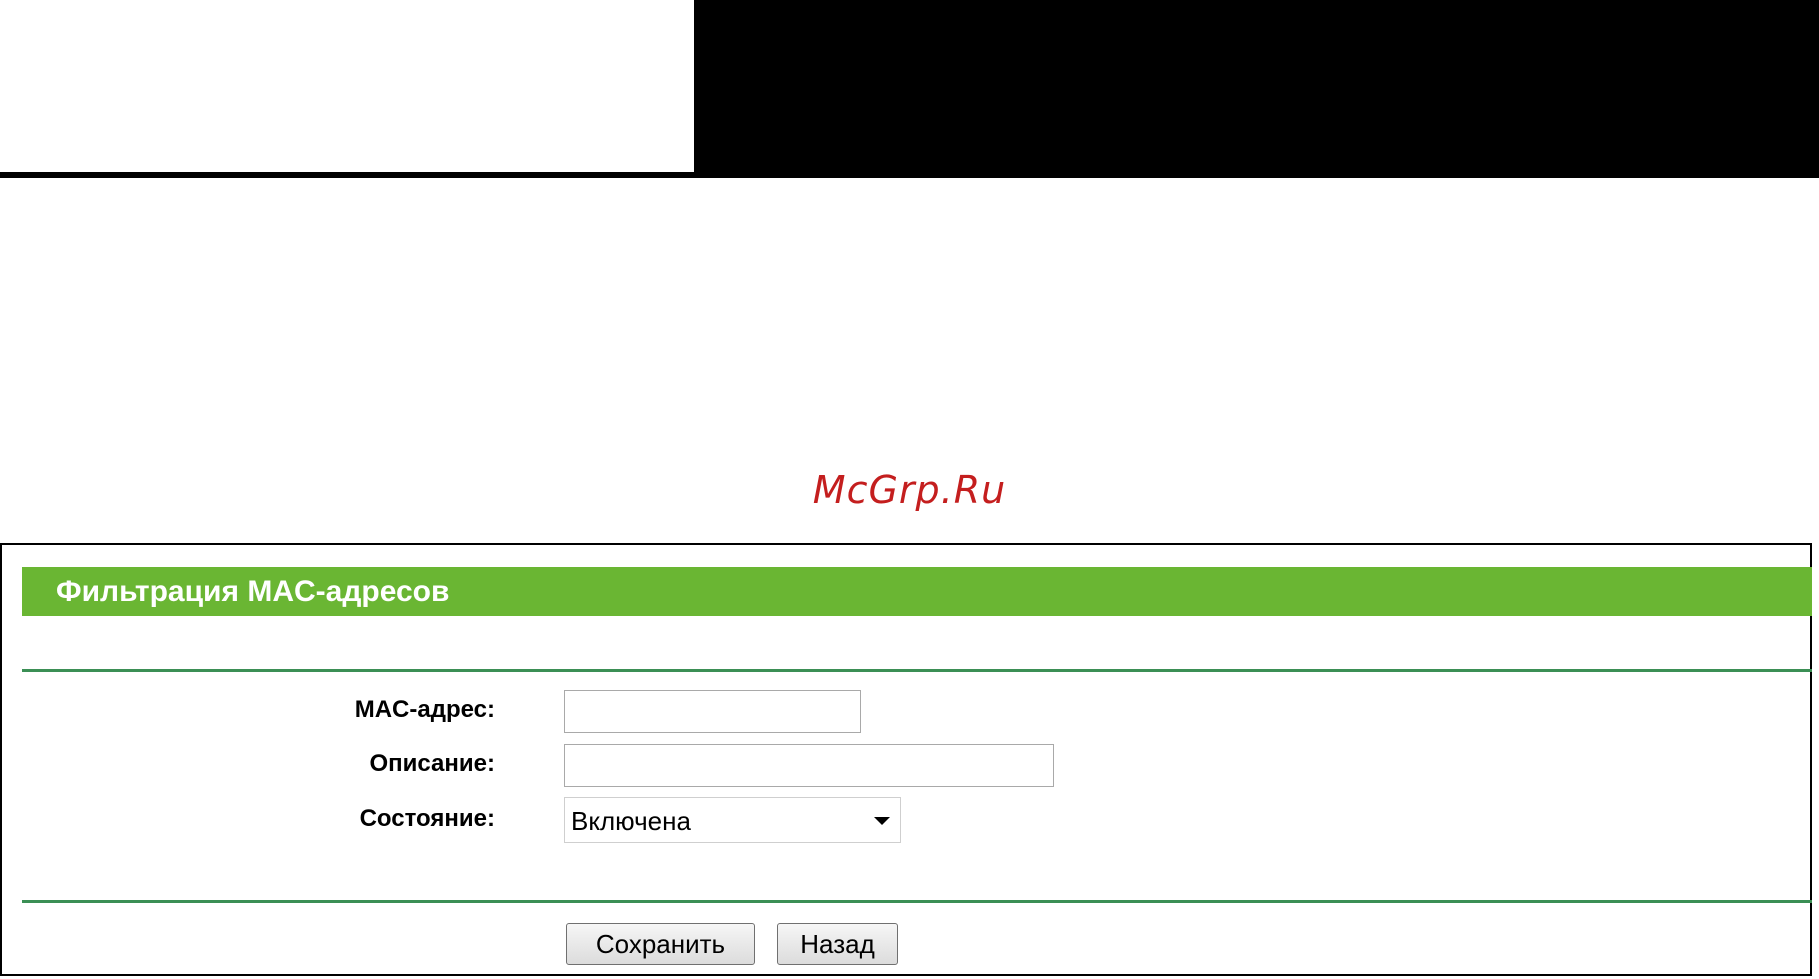  Describe the element at coordinates (1256, 89) in the screenshot. I see `header-black-banner` at that location.